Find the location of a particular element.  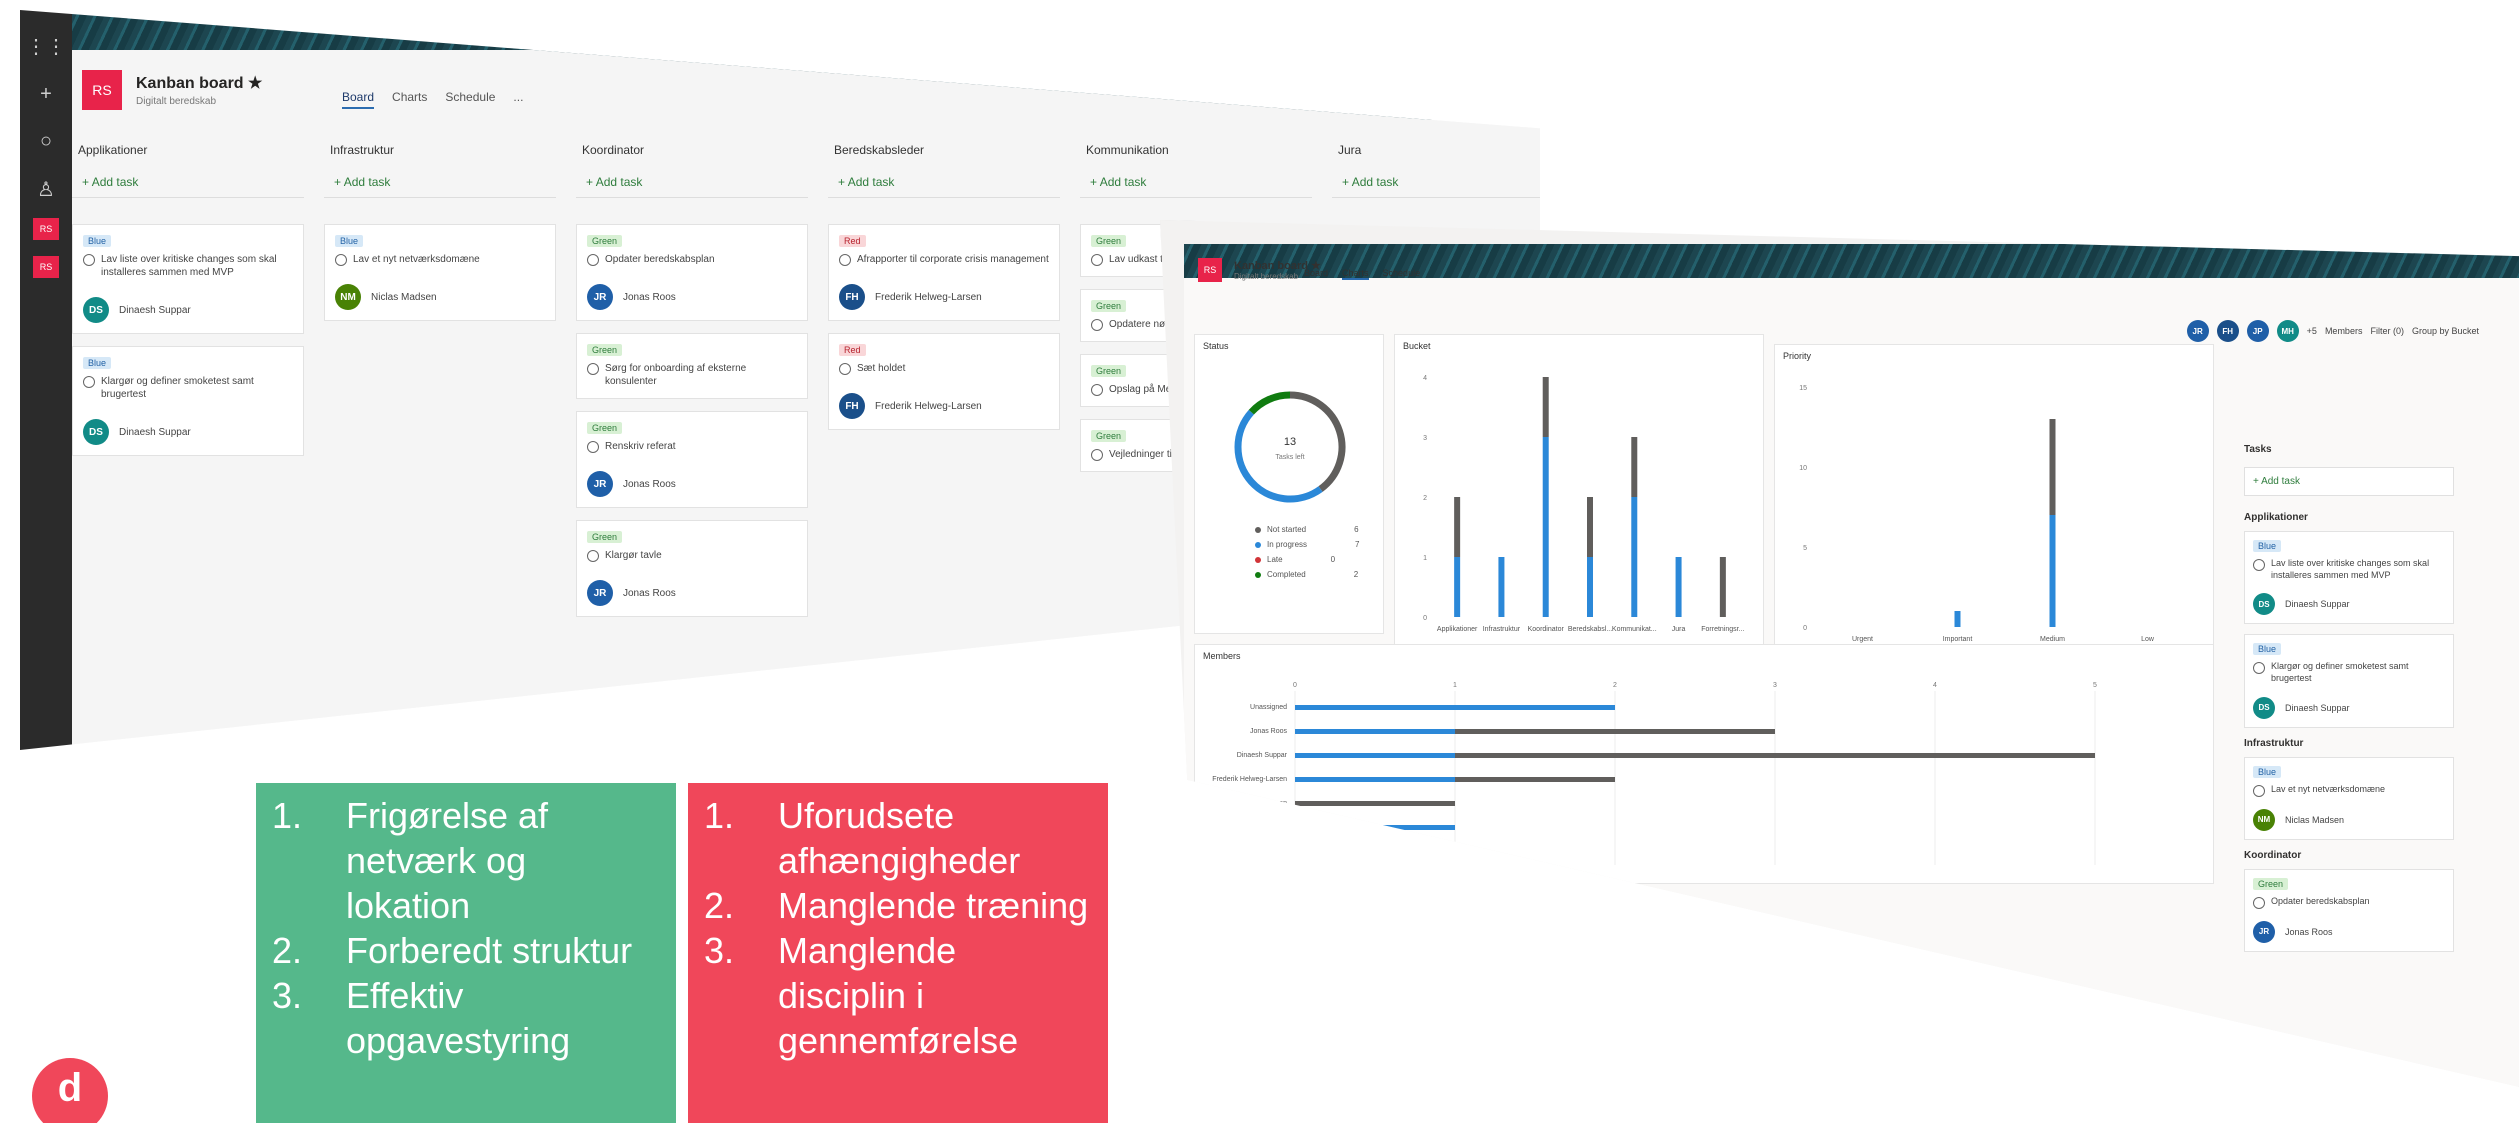

bucket-name: Kommunikation is located at coordinates (1196, 150).